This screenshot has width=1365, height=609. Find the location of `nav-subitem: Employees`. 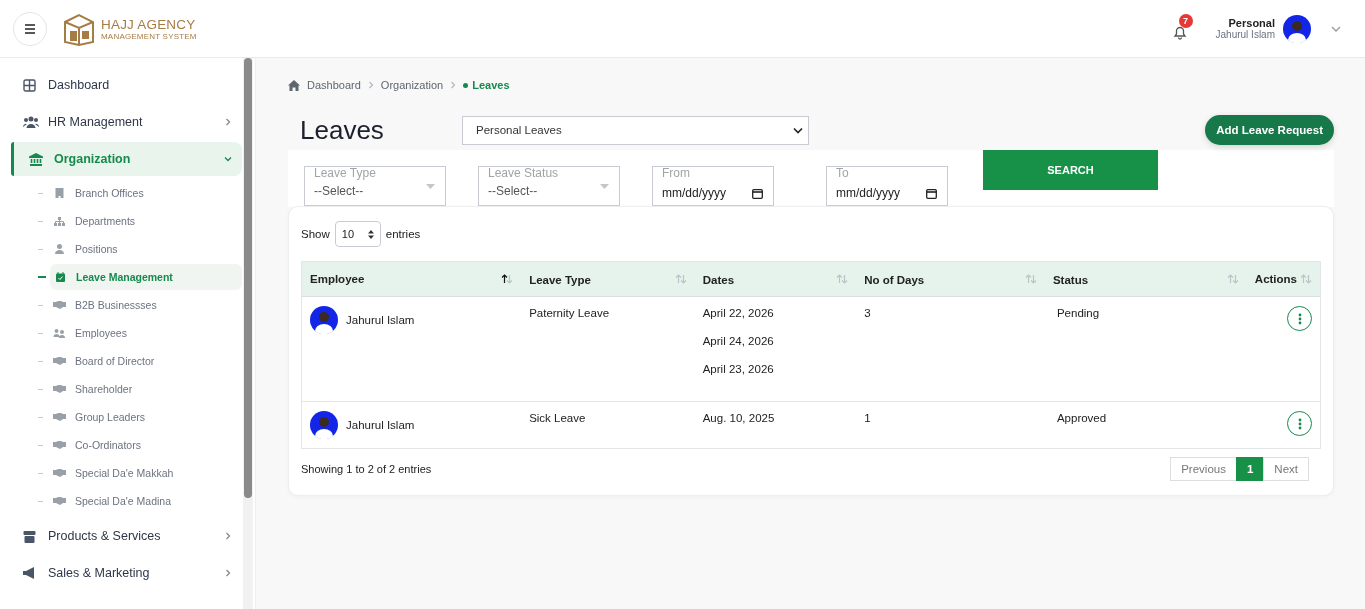

nav-subitem: Employees is located at coordinates (145, 333).